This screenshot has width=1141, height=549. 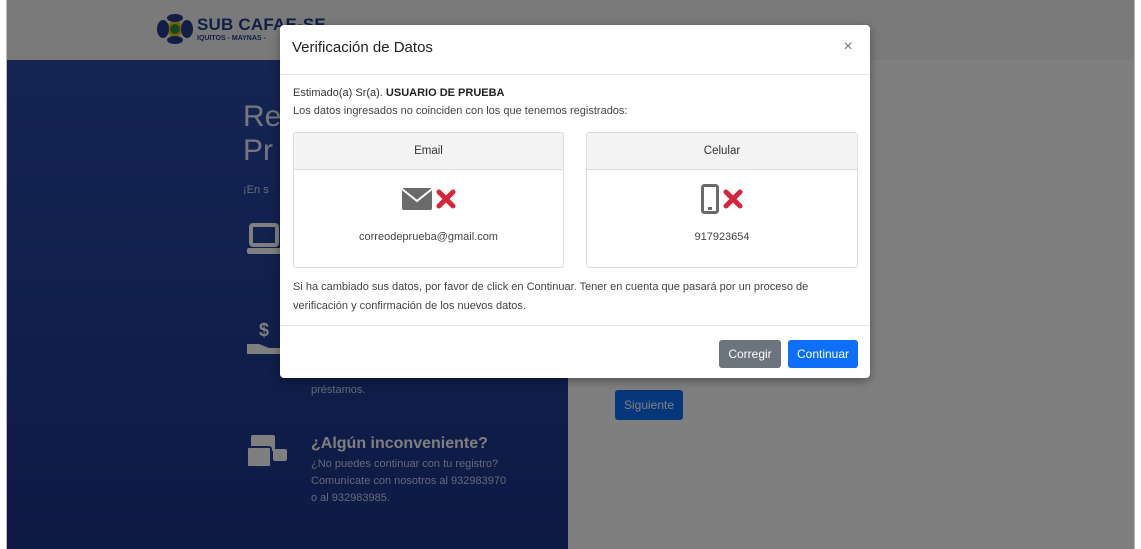 What do you see at coordinates (750, 354) in the screenshot?
I see `correct-button: Corregir` at bounding box center [750, 354].